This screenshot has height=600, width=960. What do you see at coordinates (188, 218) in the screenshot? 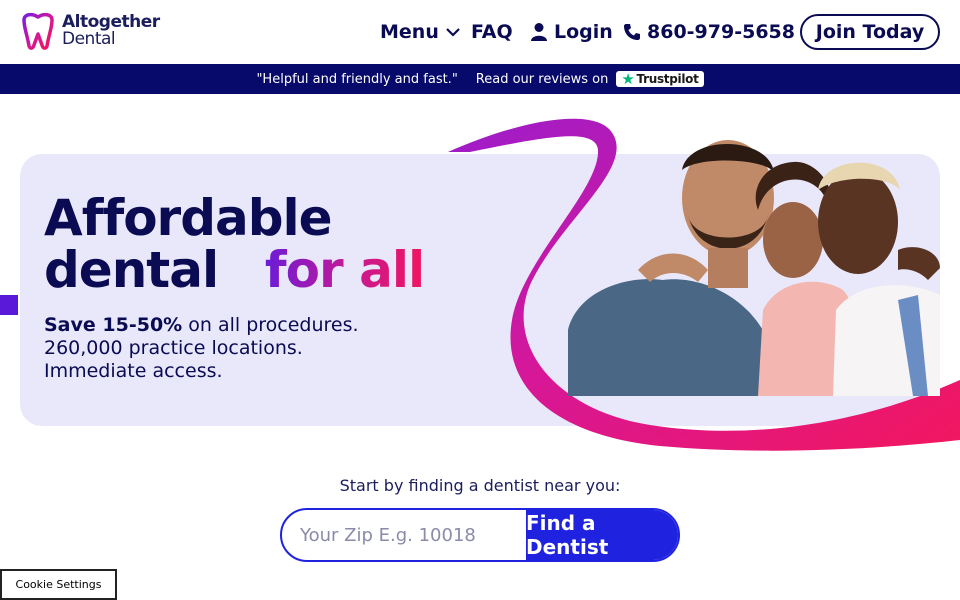
I see `hero-title-line-1: Affordable` at bounding box center [188, 218].